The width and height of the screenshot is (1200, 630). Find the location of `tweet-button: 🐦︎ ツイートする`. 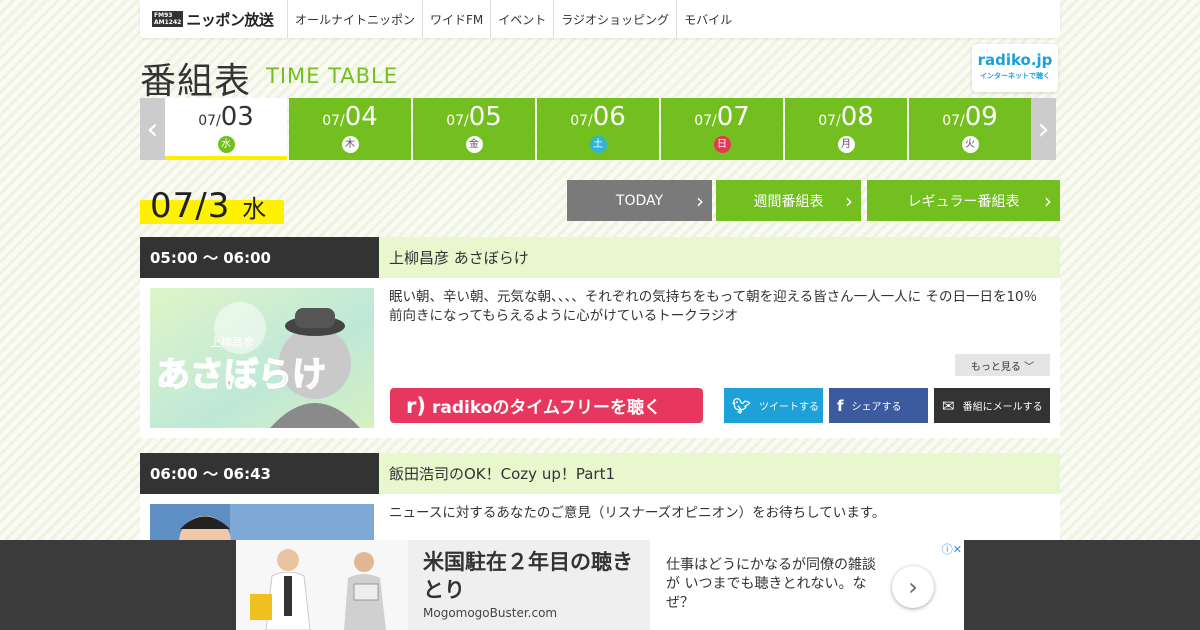

tweet-button: 🐦︎ ツイートする is located at coordinates (773, 405).